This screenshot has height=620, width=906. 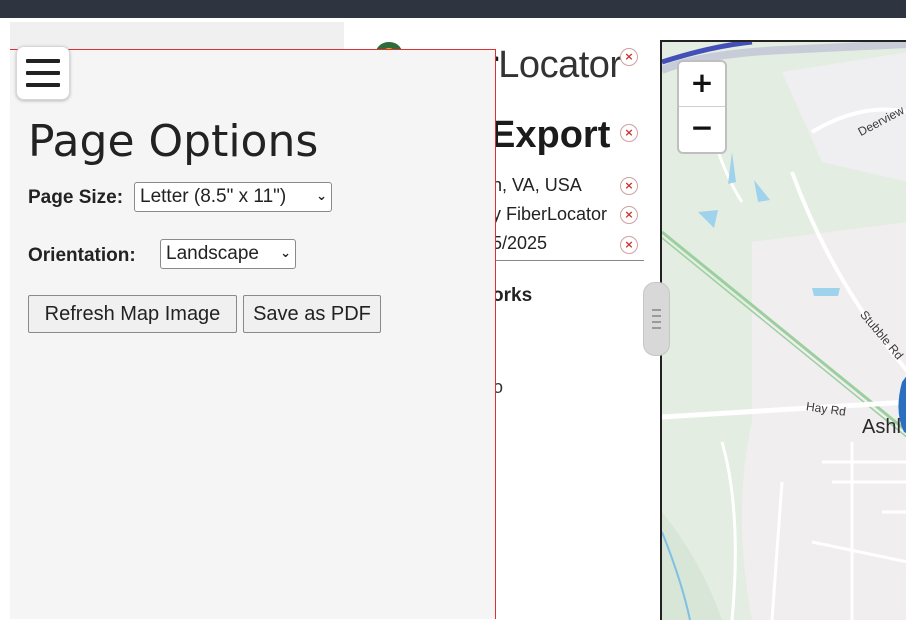 What do you see at coordinates (213, 196) in the screenshot?
I see `page-size-value: Letter (8.5" x 11")` at bounding box center [213, 196].